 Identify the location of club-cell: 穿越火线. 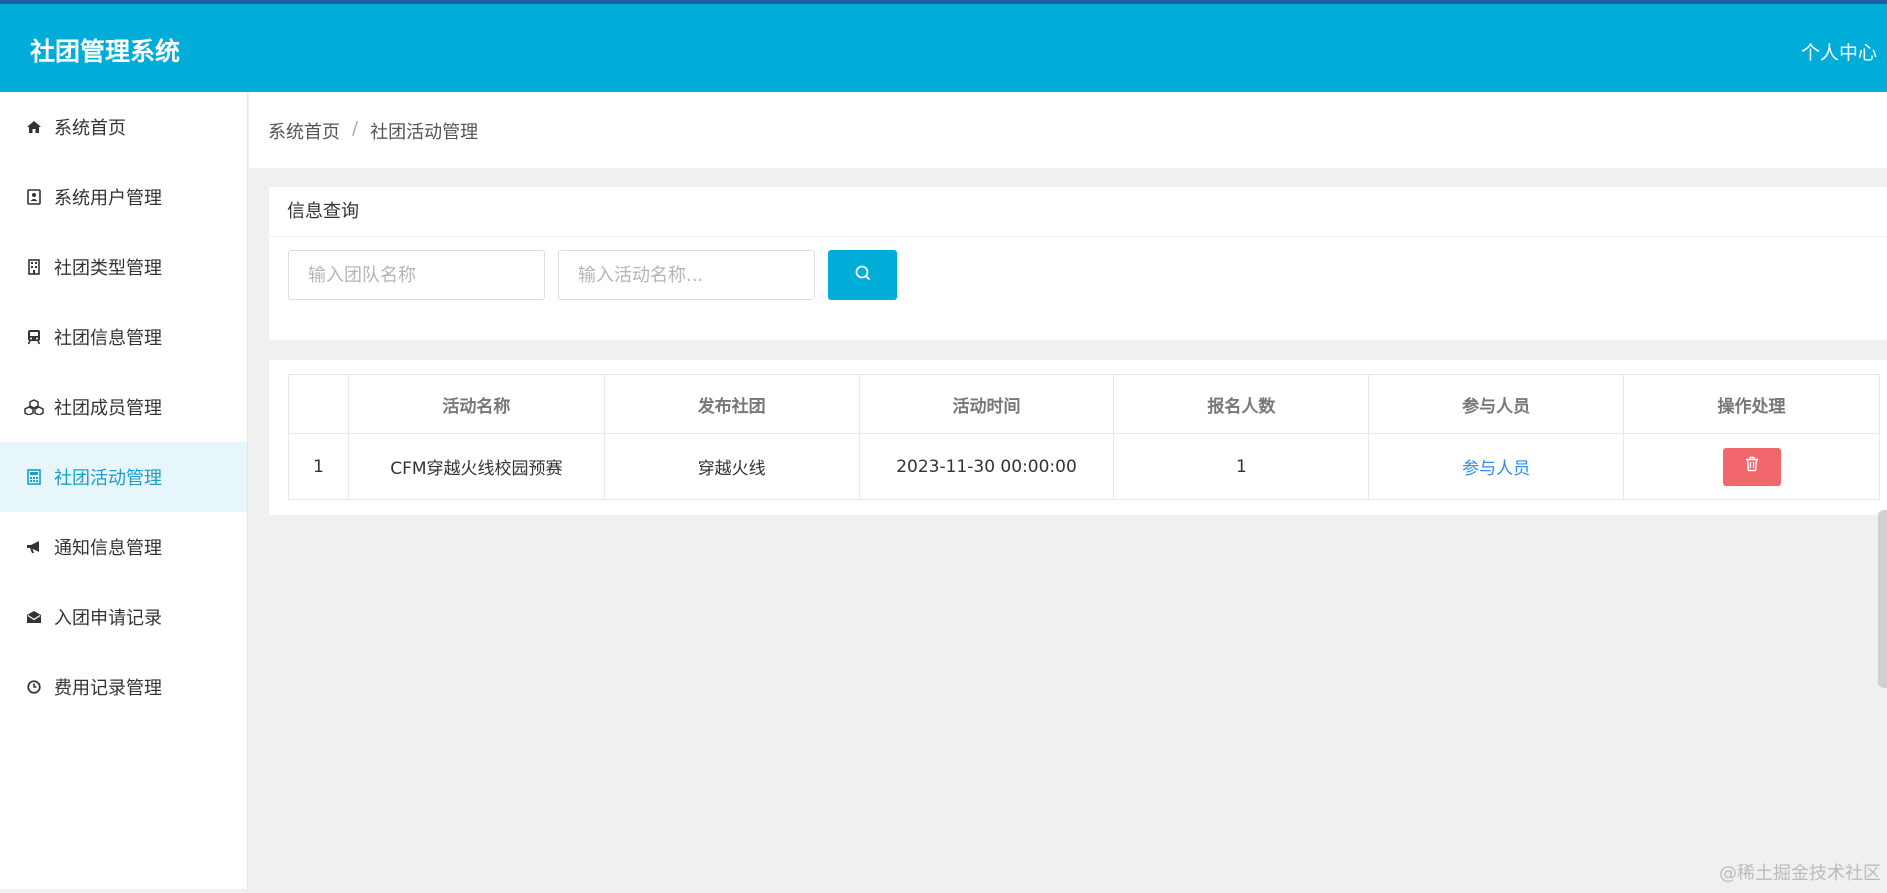
(731, 466).